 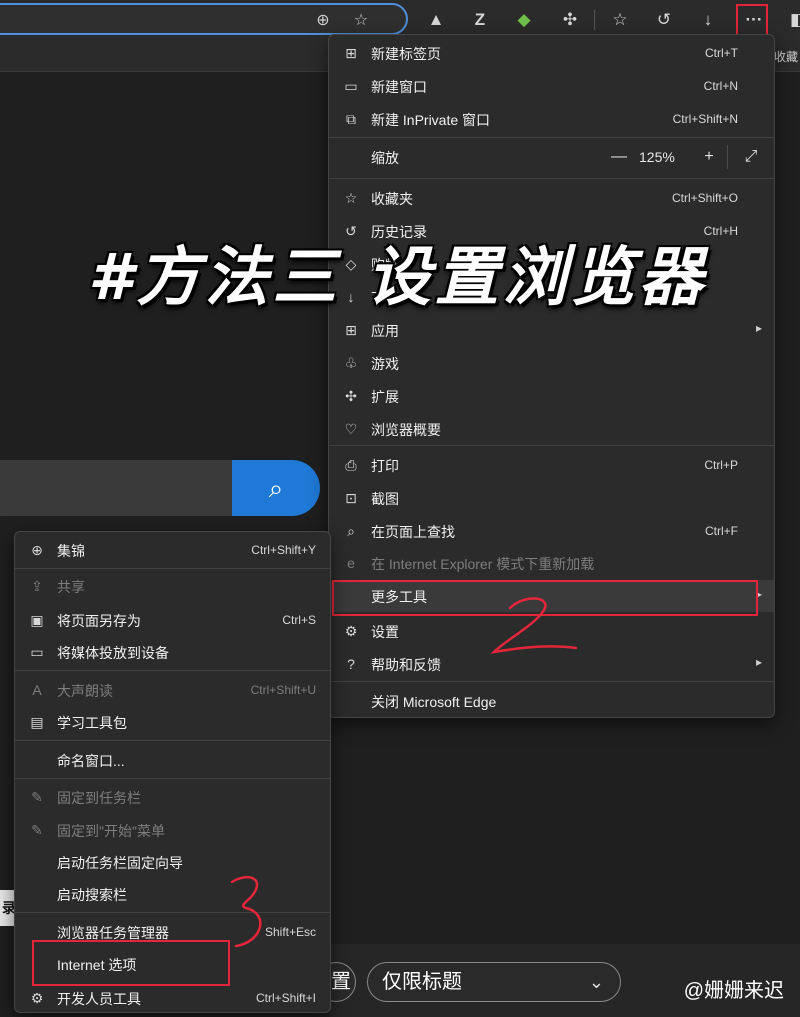 What do you see at coordinates (323, 21) in the screenshot?
I see `zoom-indicator-icon: ⊕` at bounding box center [323, 21].